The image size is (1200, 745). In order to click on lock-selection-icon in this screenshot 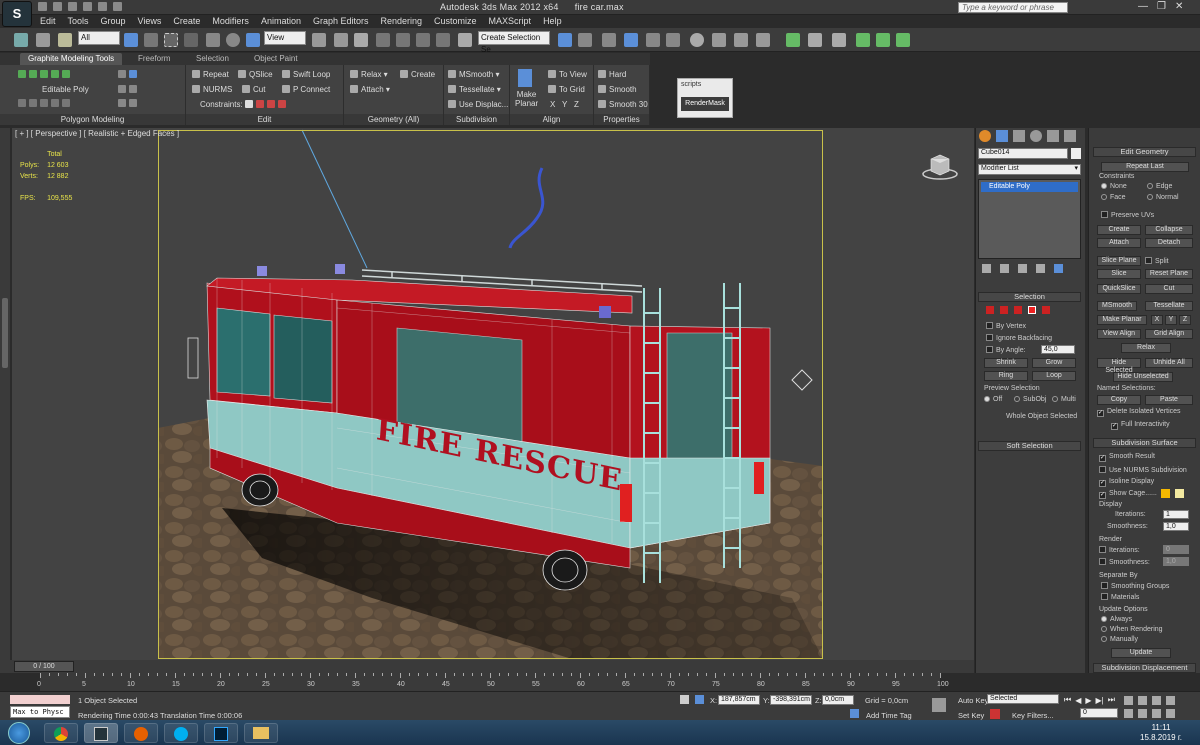, I will do `click(684, 699)`.